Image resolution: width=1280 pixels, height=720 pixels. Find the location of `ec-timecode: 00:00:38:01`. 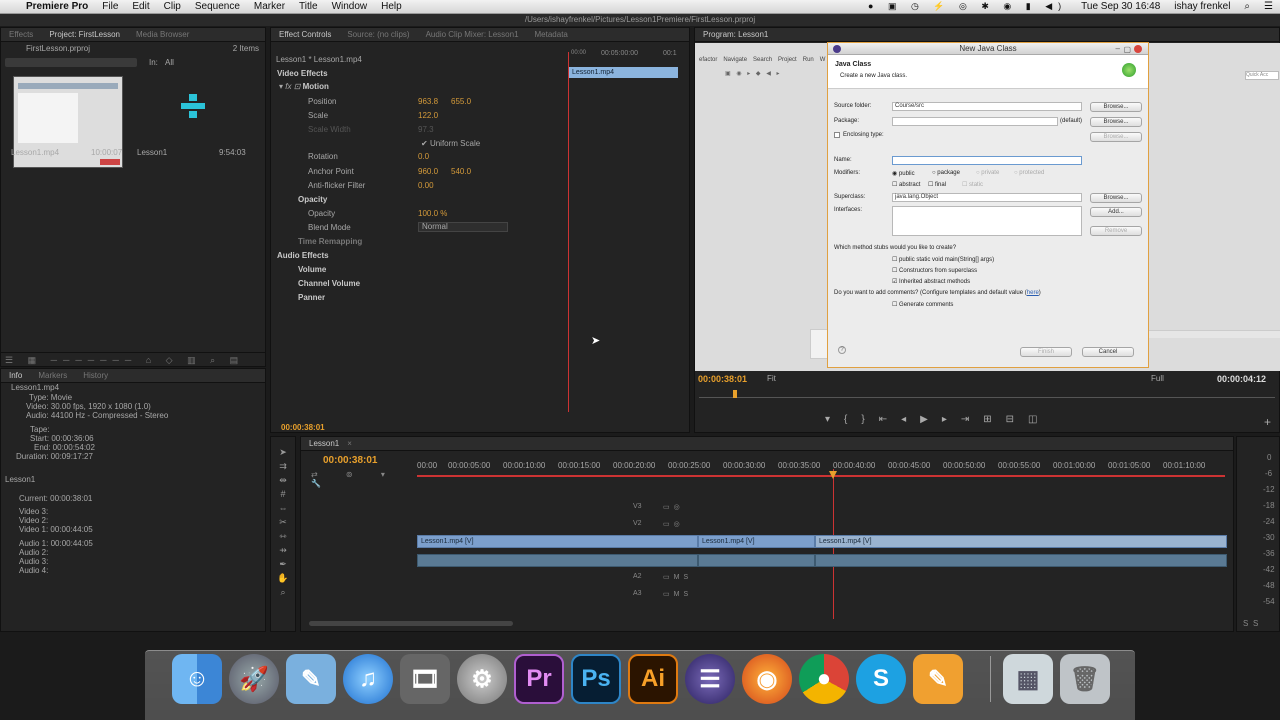

ec-timecode: 00:00:38:01 is located at coordinates (303, 427).